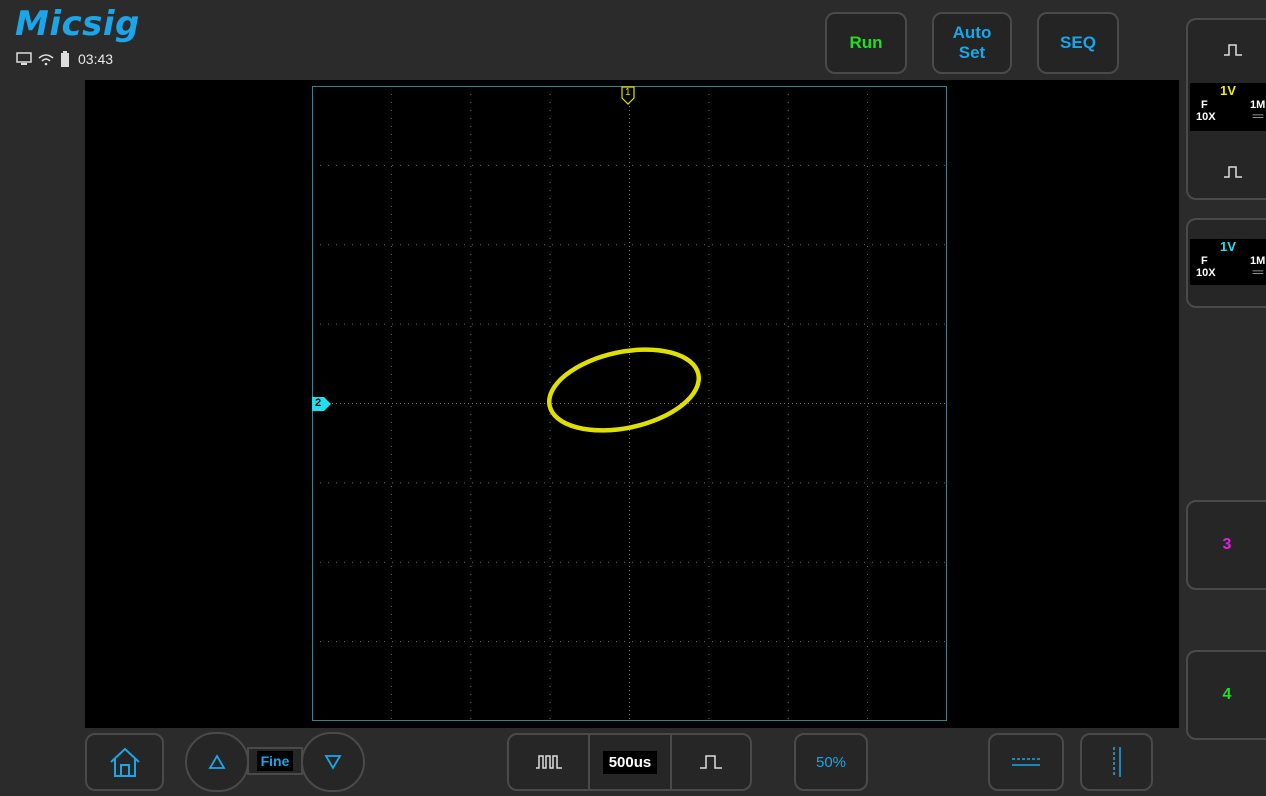 This screenshot has height=796, width=1266. Describe the element at coordinates (1204, 105) in the screenshot. I see `ch1-coupling: F` at that location.